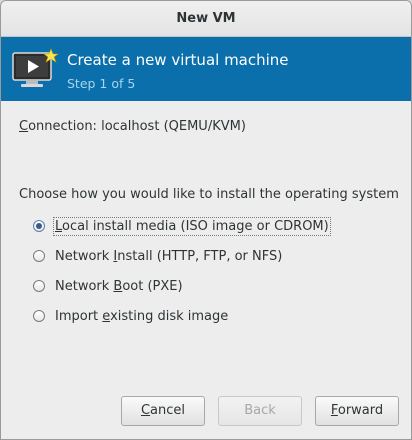 This screenshot has height=440, width=412. I want to click on radio-label: Network Install (HTTP, FTP, or NFS), so click(168, 256).